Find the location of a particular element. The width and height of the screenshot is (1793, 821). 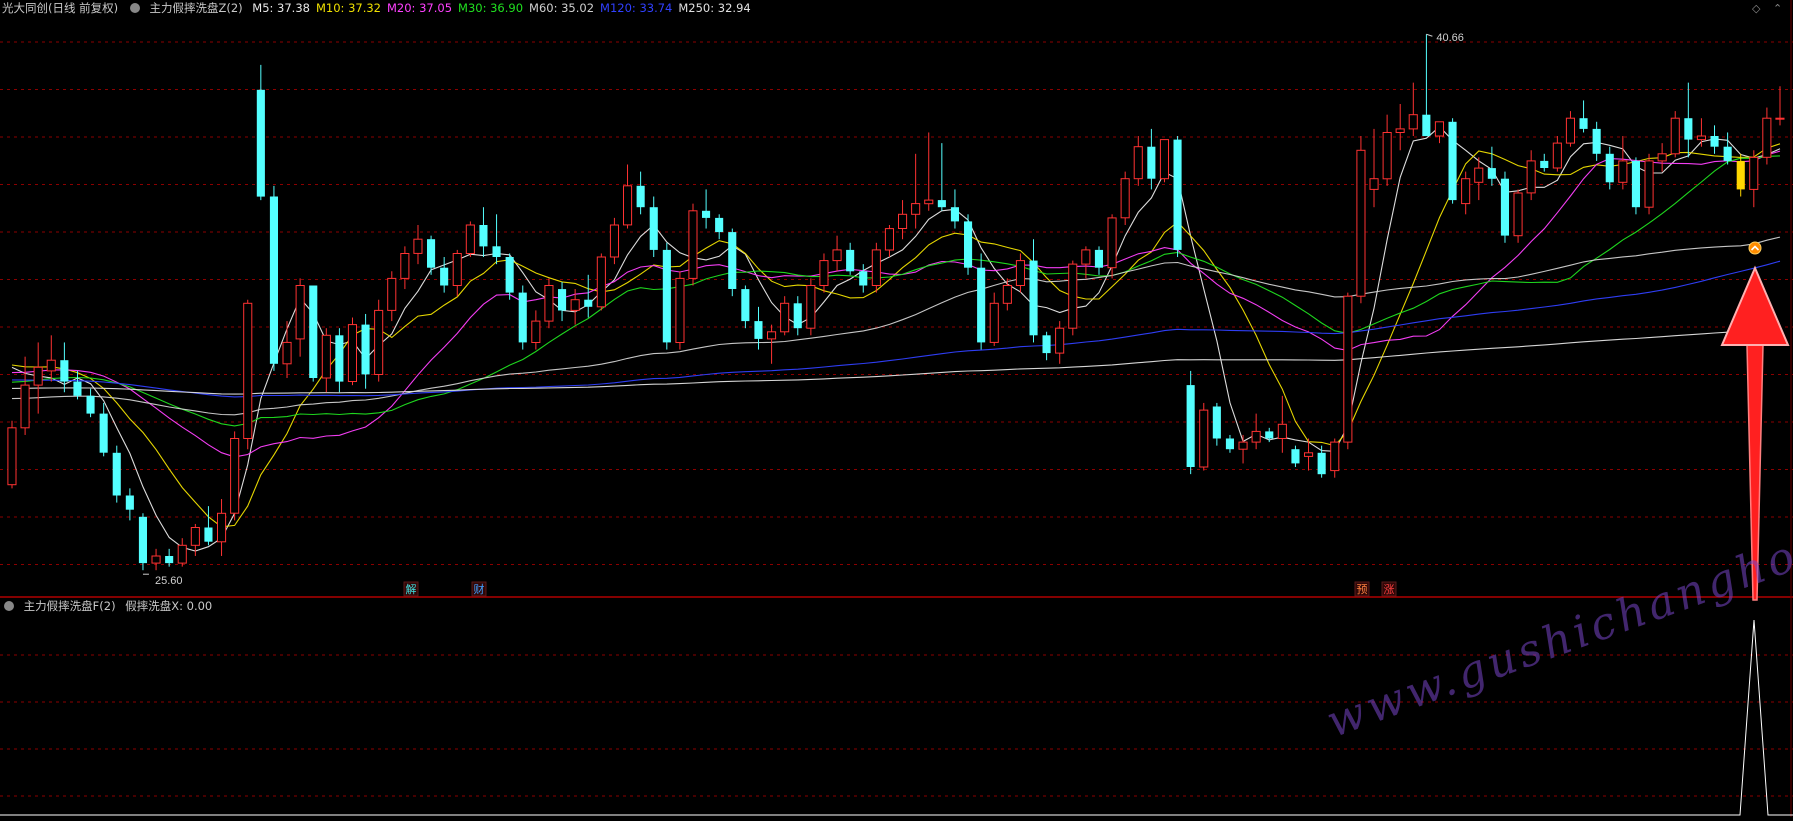

marker-label: 预 is located at coordinates (1362, 589).